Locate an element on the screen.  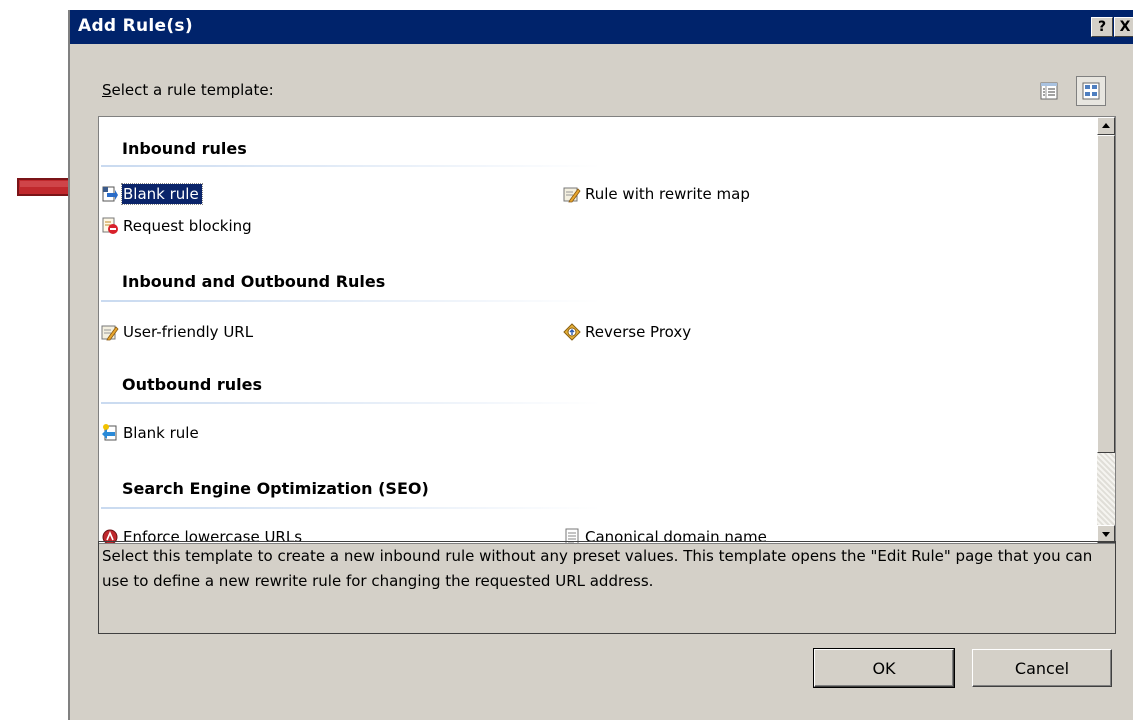
select-template-label: Select a rule template: is located at coordinates (188, 90).